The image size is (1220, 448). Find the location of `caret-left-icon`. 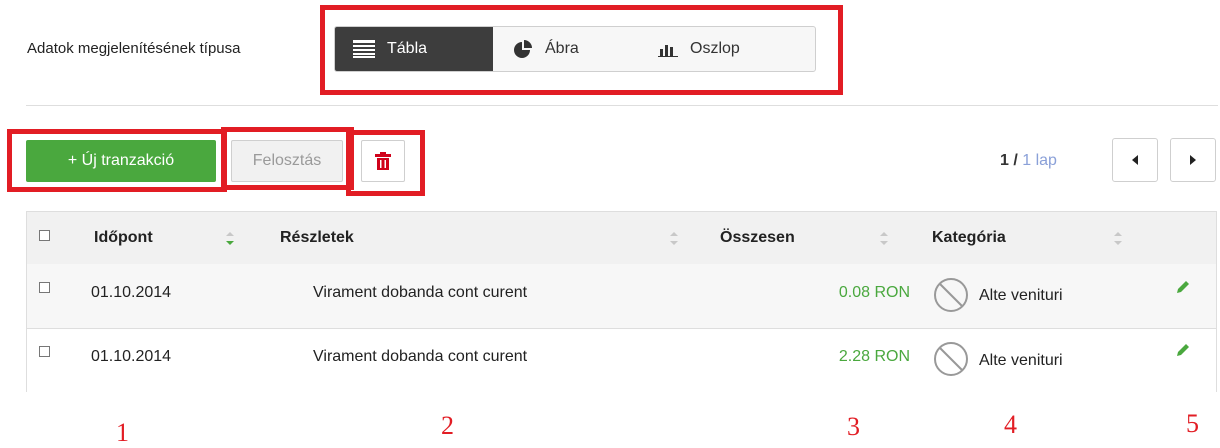

caret-left-icon is located at coordinates (1135, 160).